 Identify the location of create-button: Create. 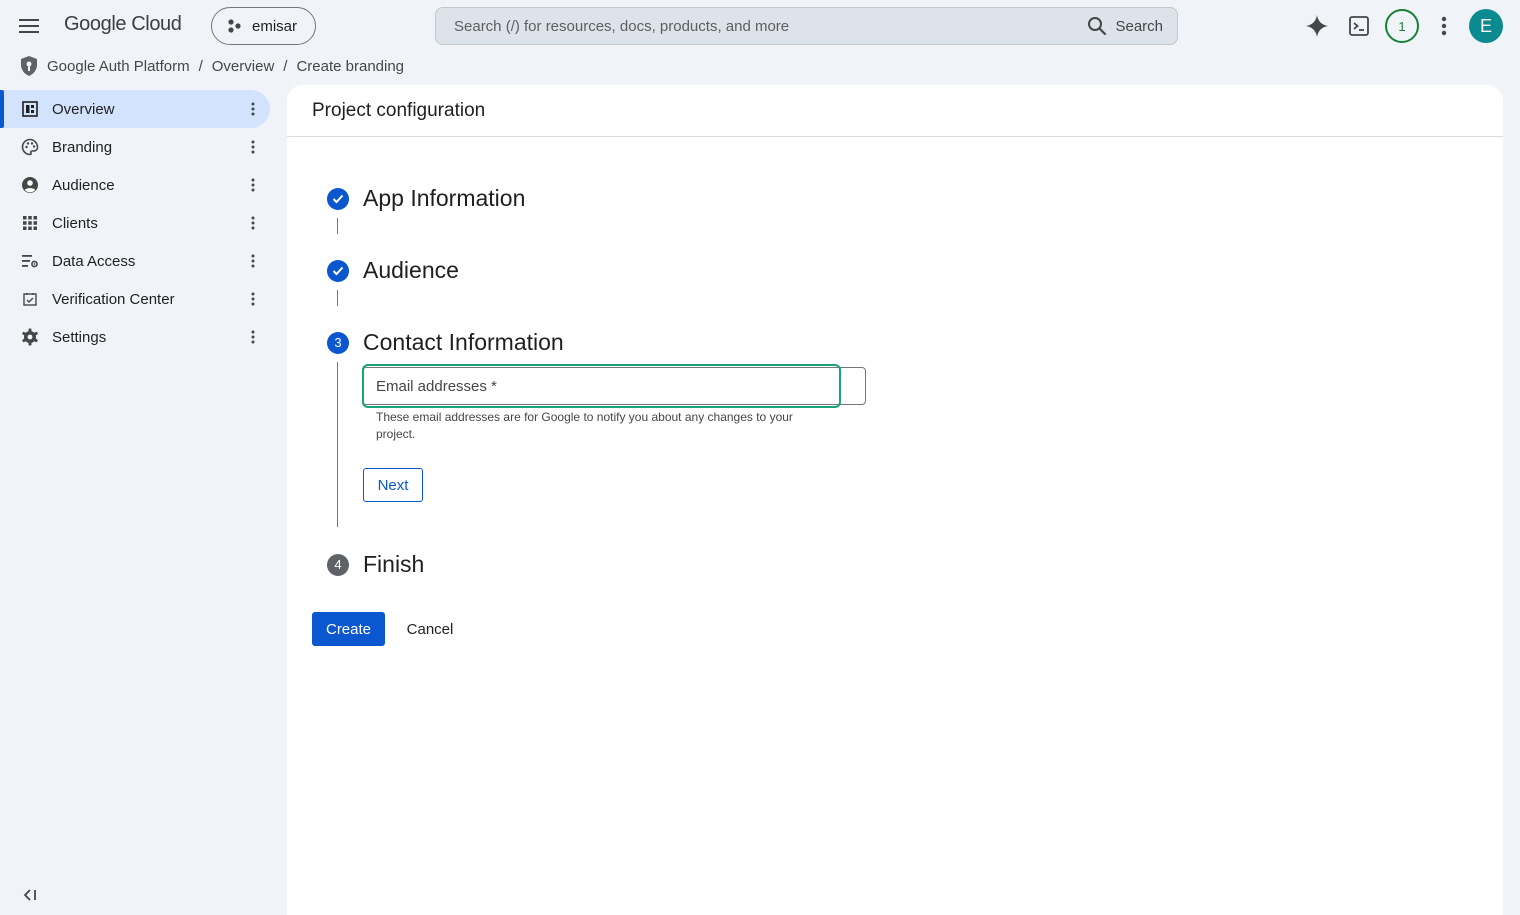
(348, 629).